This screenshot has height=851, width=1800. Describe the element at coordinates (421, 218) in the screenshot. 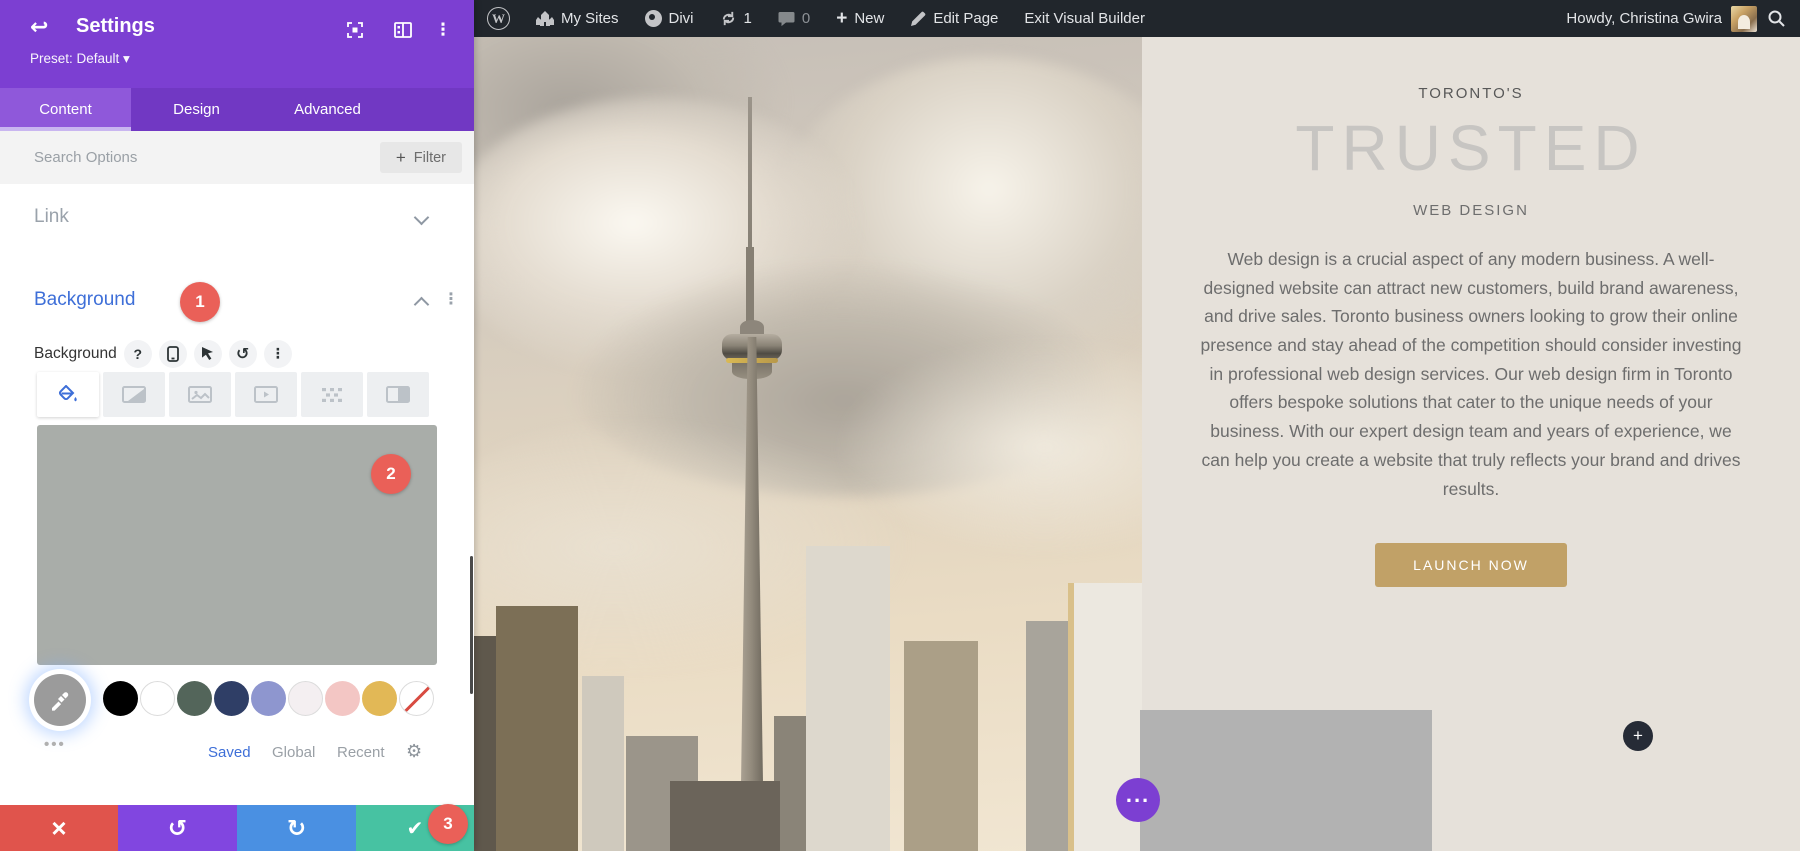

I see `chevron-down-icon` at that location.